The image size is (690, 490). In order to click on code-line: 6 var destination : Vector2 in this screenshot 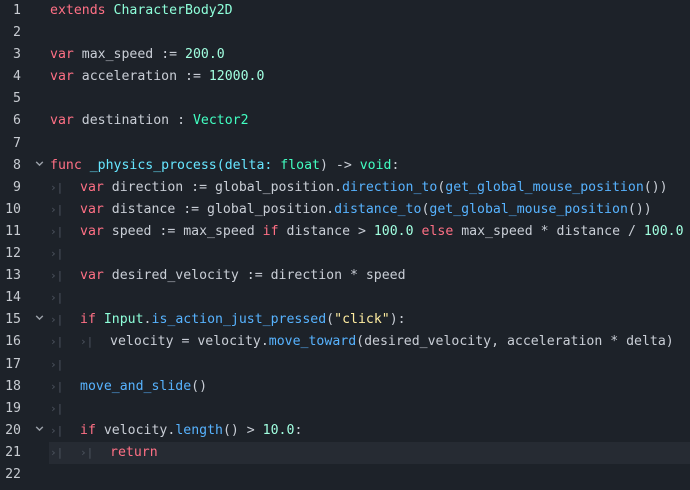, I will do `click(345, 121)`.